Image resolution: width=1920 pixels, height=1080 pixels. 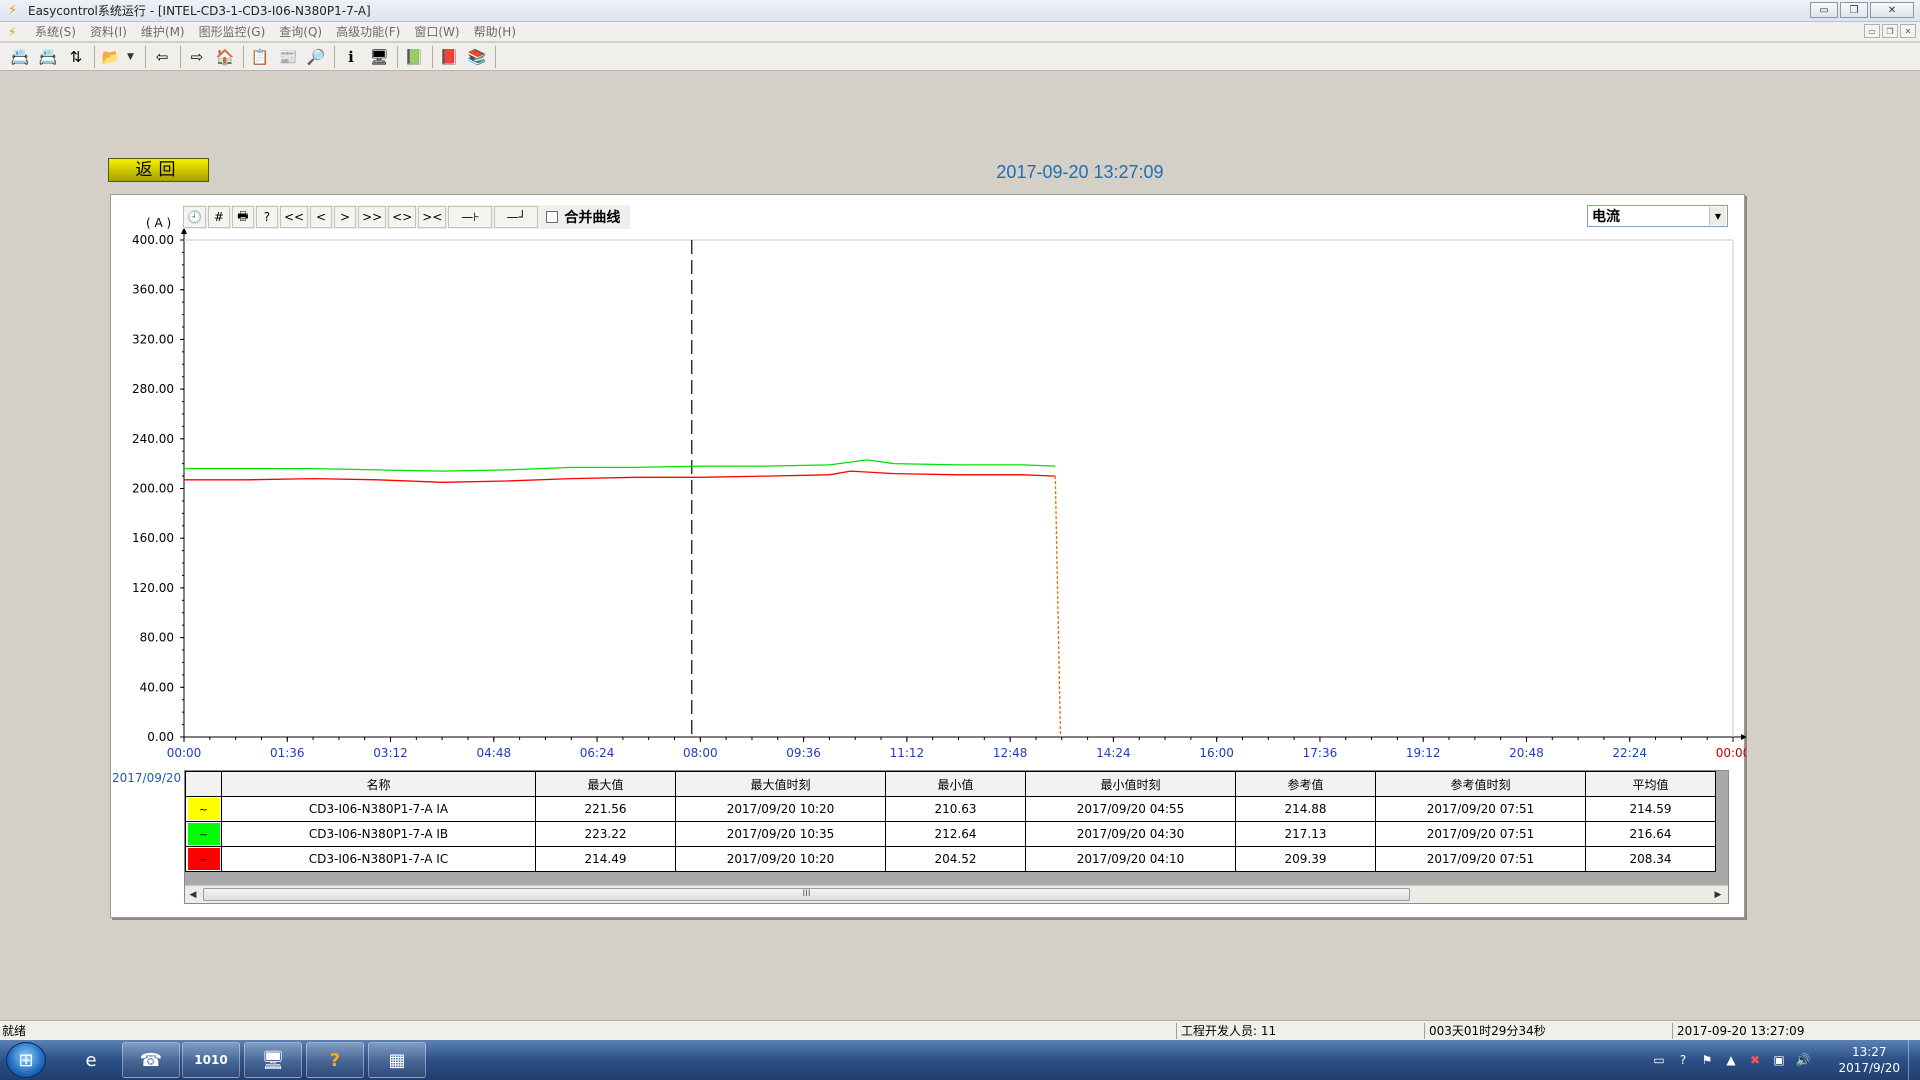 What do you see at coordinates (1130, 784) in the screenshot?
I see `header-min-time: 最小值时刻` at bounding box center [1130, 784].